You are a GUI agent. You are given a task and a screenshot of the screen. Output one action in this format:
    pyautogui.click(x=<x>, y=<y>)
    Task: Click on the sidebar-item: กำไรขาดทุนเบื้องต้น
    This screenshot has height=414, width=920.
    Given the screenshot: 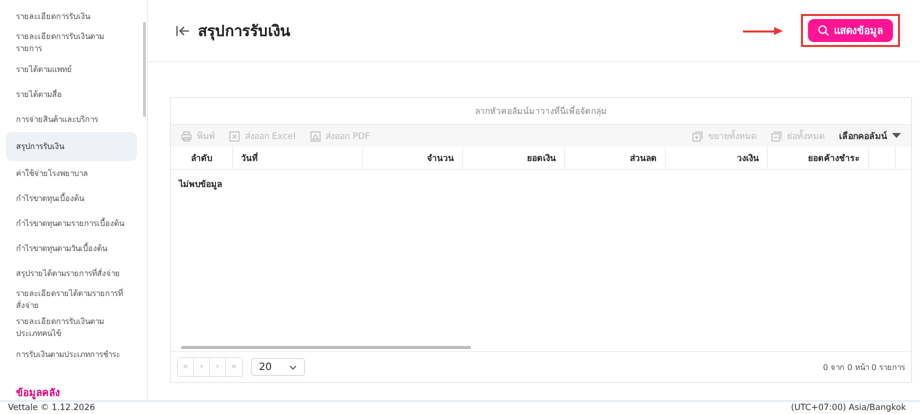 What is the action you would take?
    pyautogui.click(x=71, y=198)
    